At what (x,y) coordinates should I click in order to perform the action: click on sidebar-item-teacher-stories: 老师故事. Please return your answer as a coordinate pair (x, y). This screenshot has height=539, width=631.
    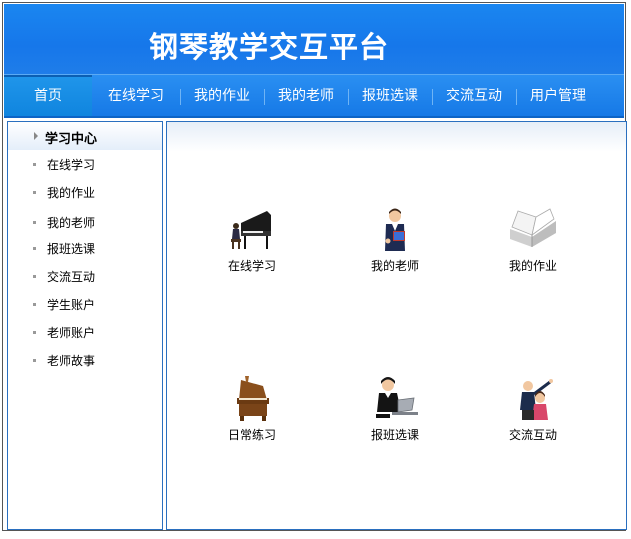
    Looking at the image, I should click on (64, 360).